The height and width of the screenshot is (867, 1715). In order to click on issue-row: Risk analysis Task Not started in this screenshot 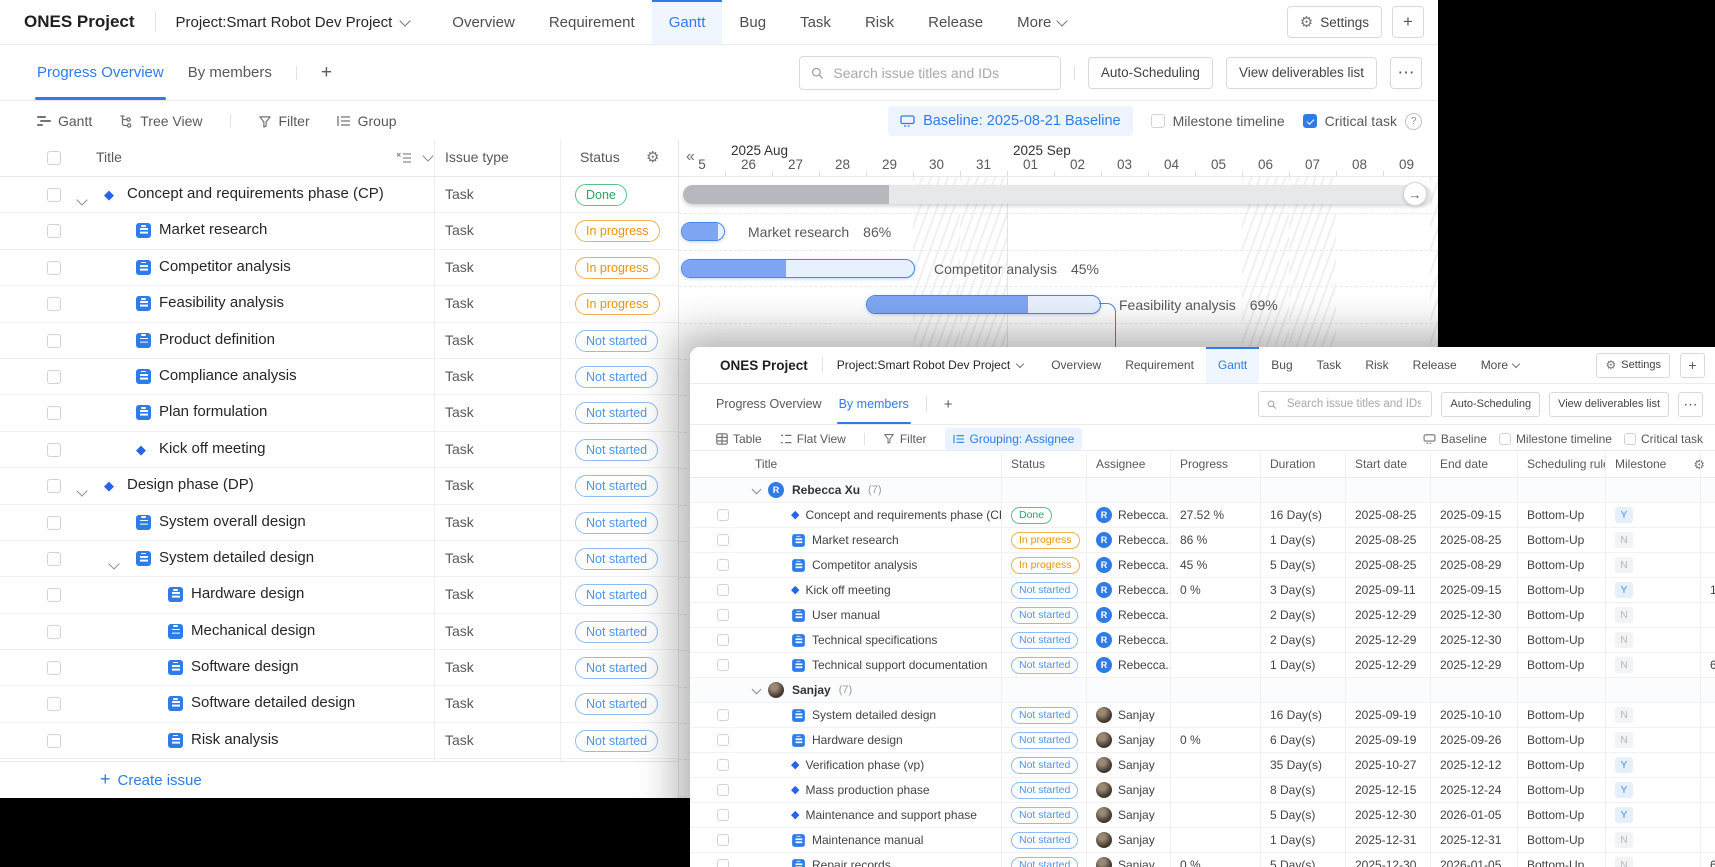, I will do `click(339, 741)`.